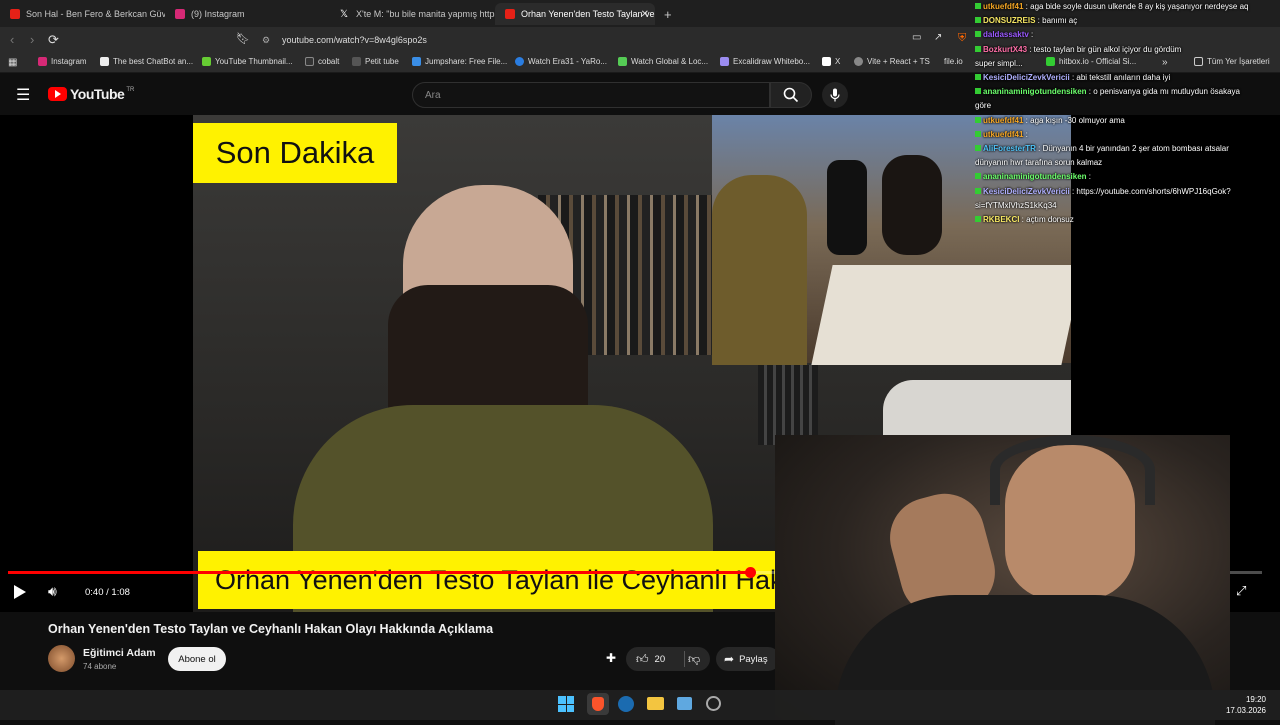  What do you see at coordinates (753, 659) in the screenshot?
I see `share-label: Paylaş` at bounding box center [753, 659].